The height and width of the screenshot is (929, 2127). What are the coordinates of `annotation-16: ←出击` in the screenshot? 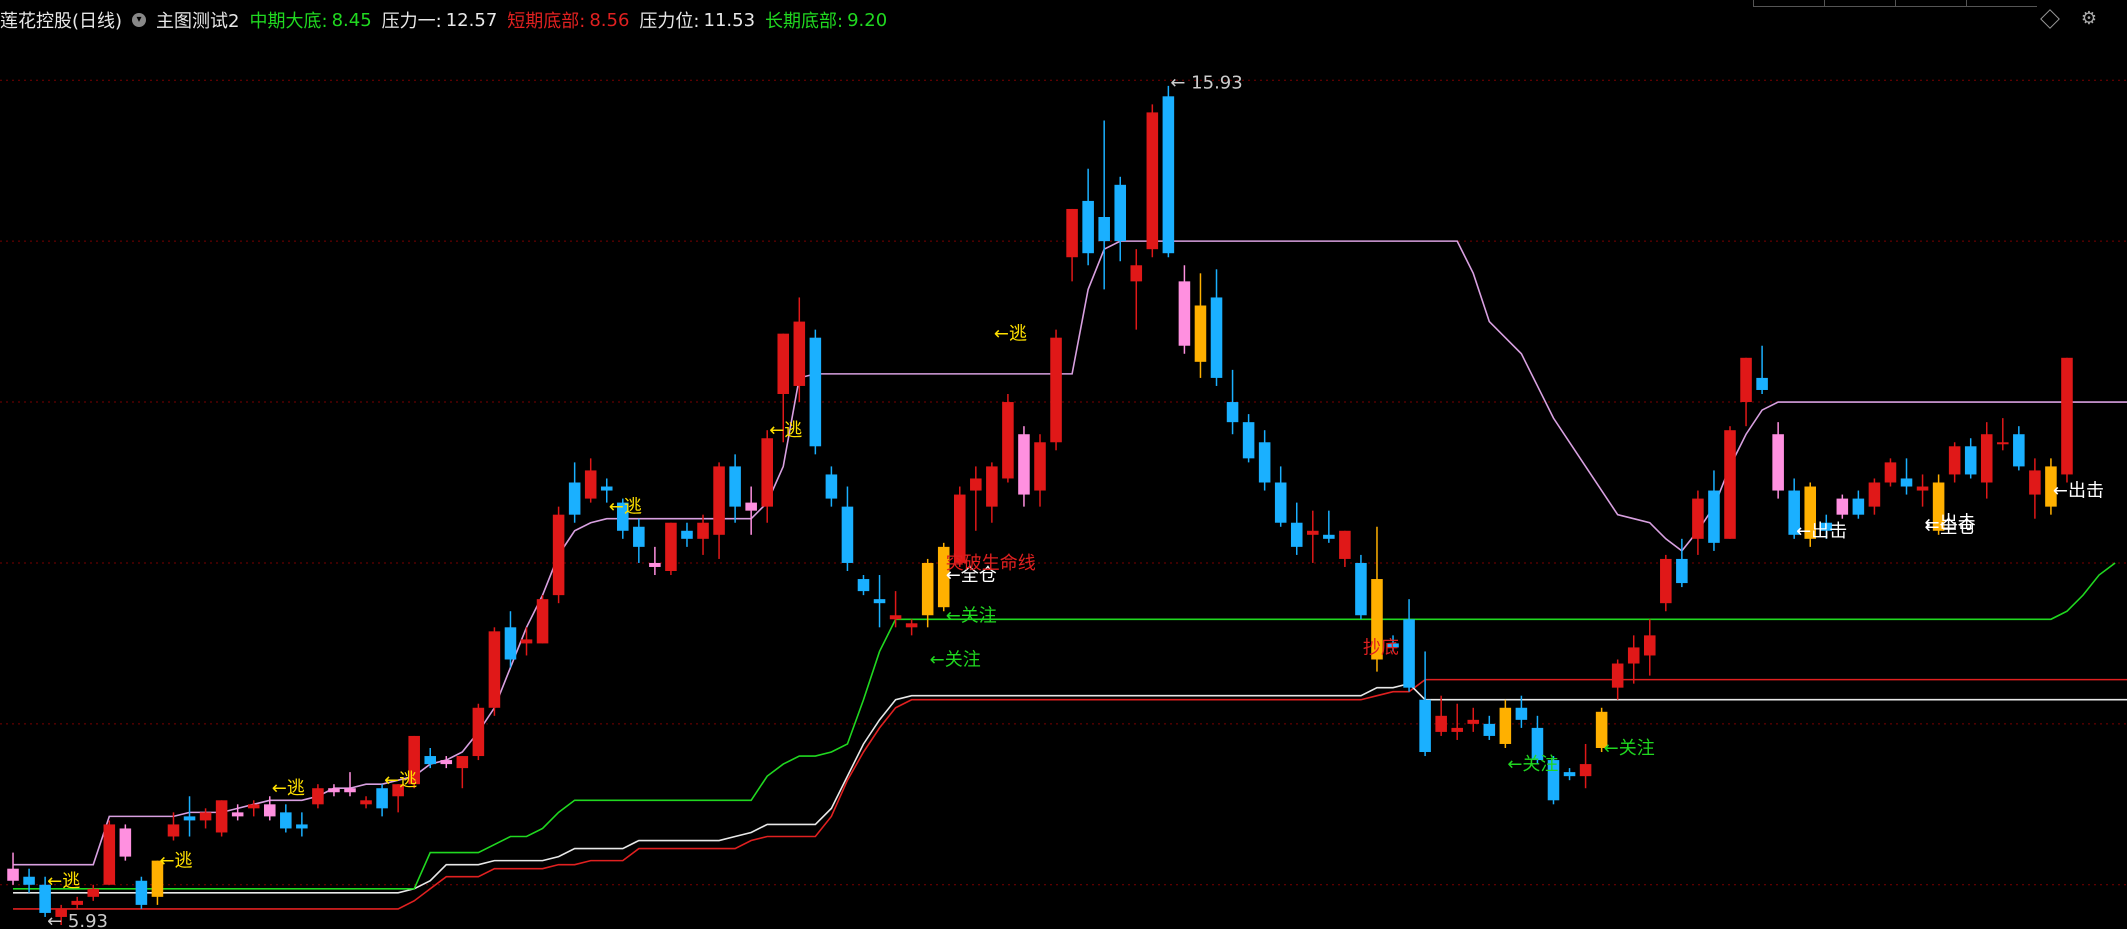 It's located at (1821, 531).